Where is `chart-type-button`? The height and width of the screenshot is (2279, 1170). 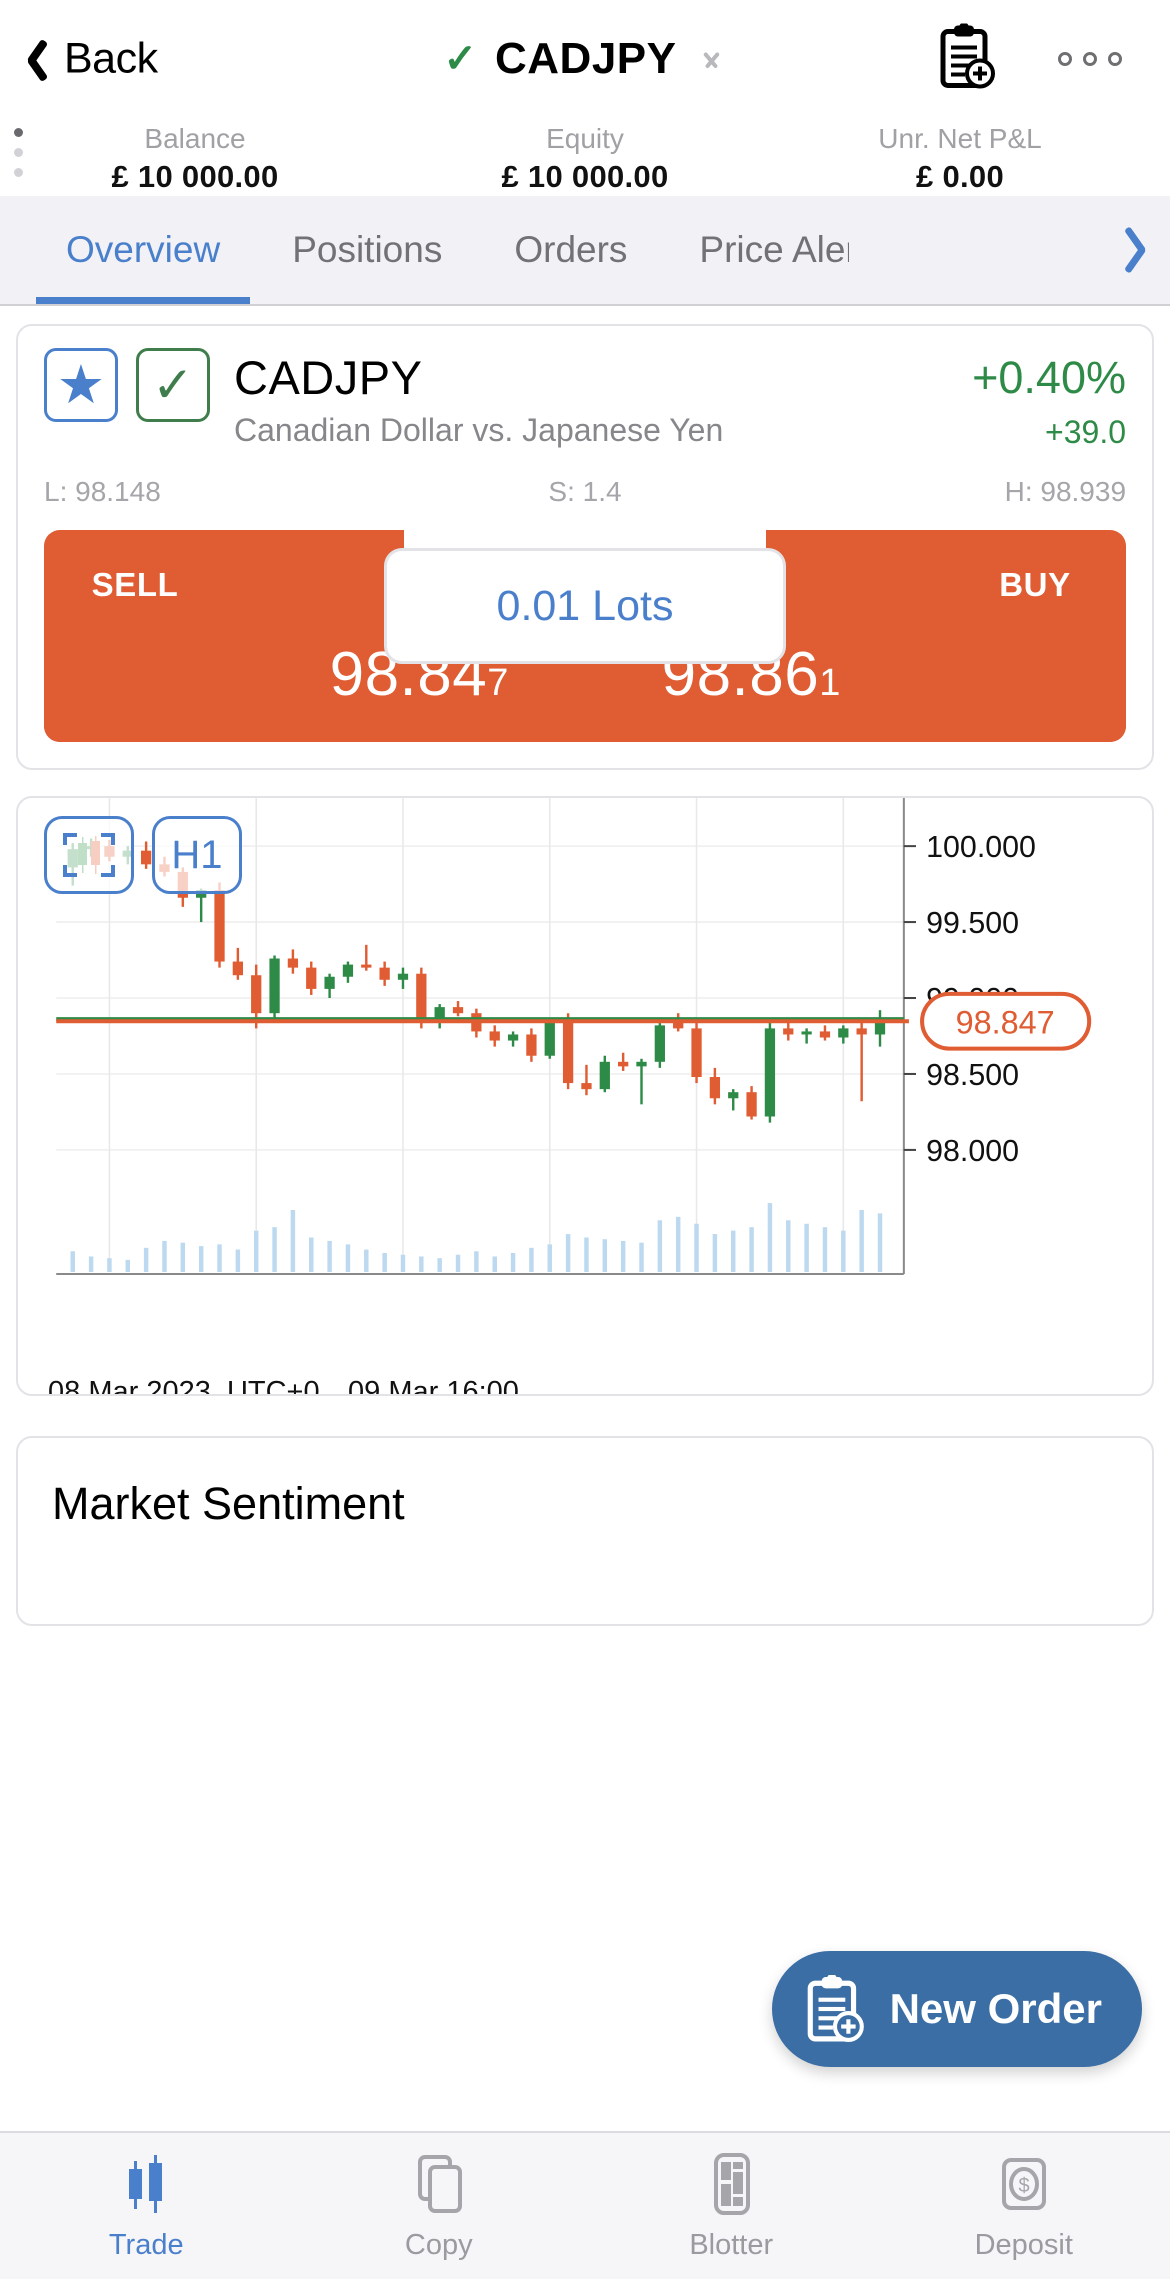
chart-type-button is located at coordinates (89, 855).